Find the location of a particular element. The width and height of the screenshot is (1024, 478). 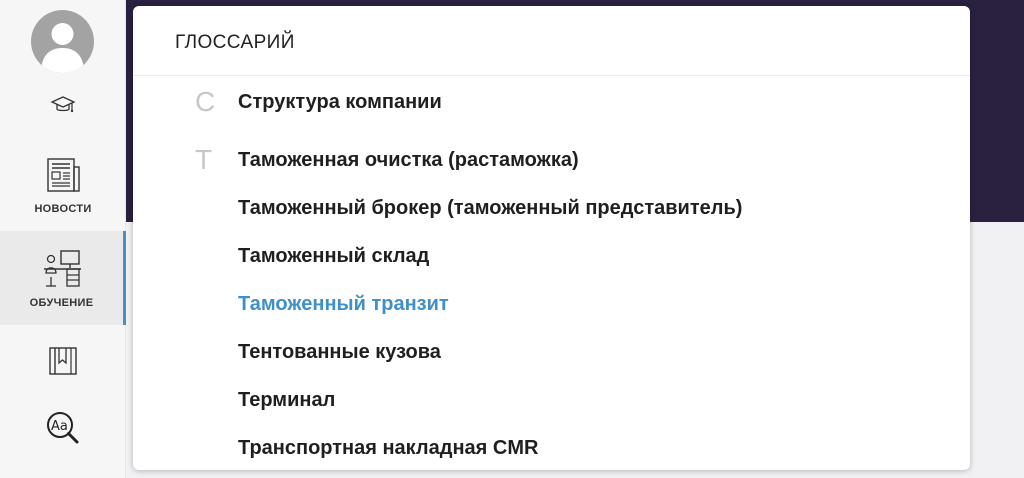

divider is located at coordinates (551, 75).